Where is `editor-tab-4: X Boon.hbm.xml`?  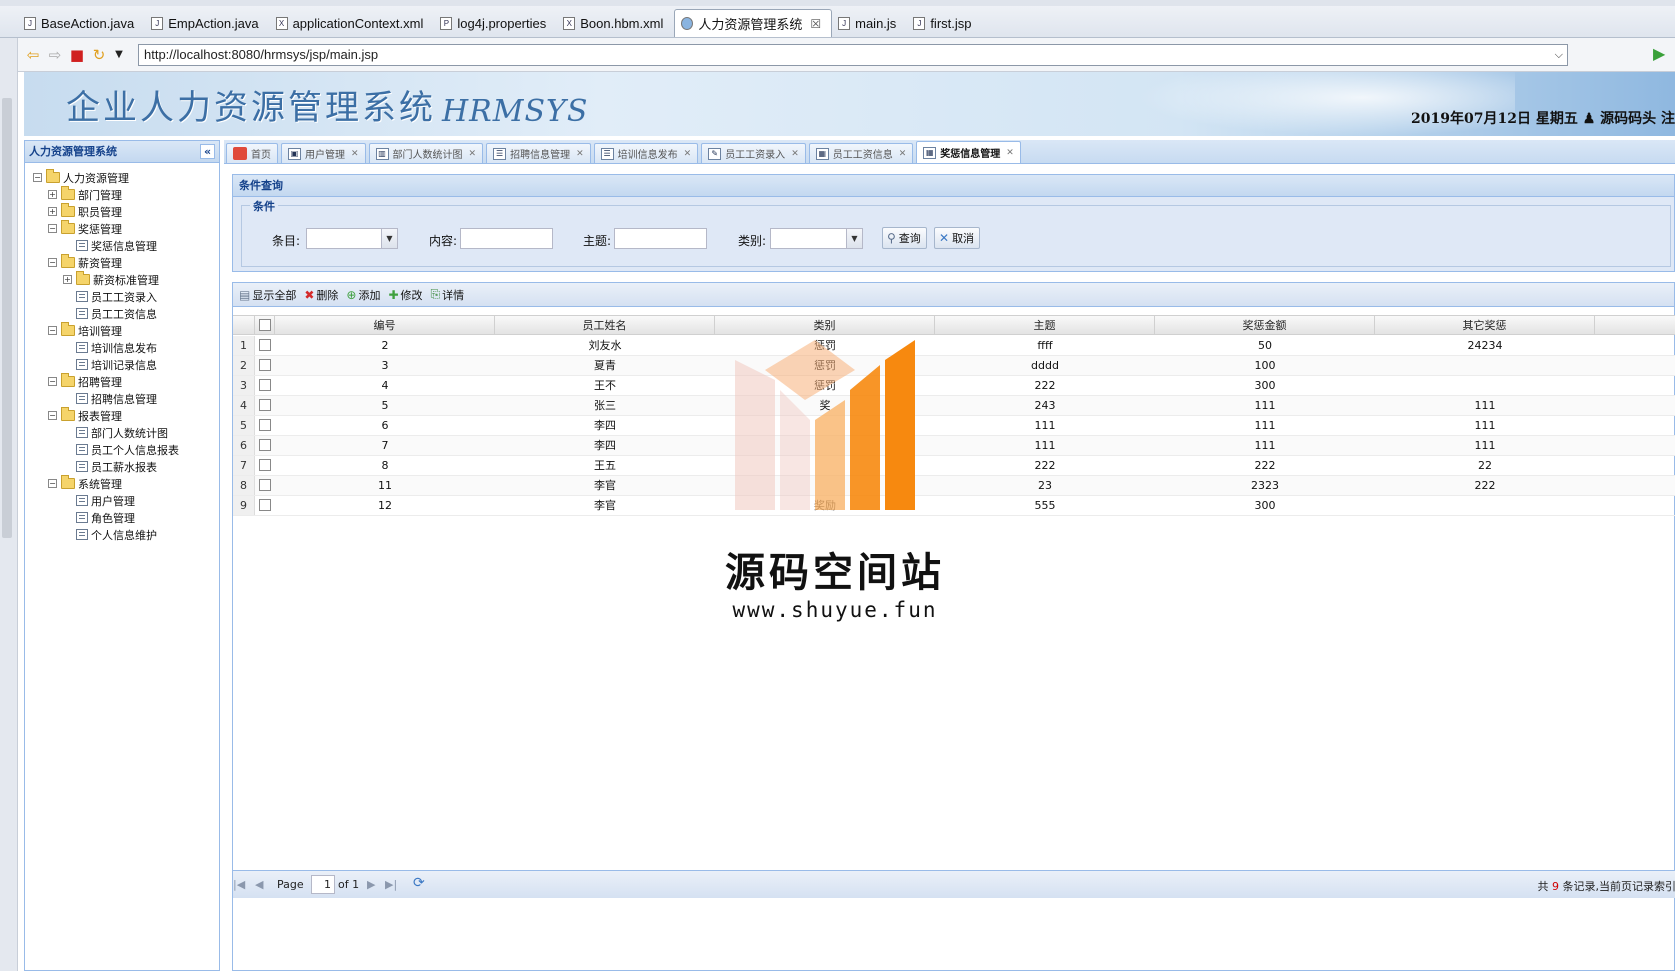 editor-tab-4: X Boon.hbm.xml is located at coordinates (615, 23).